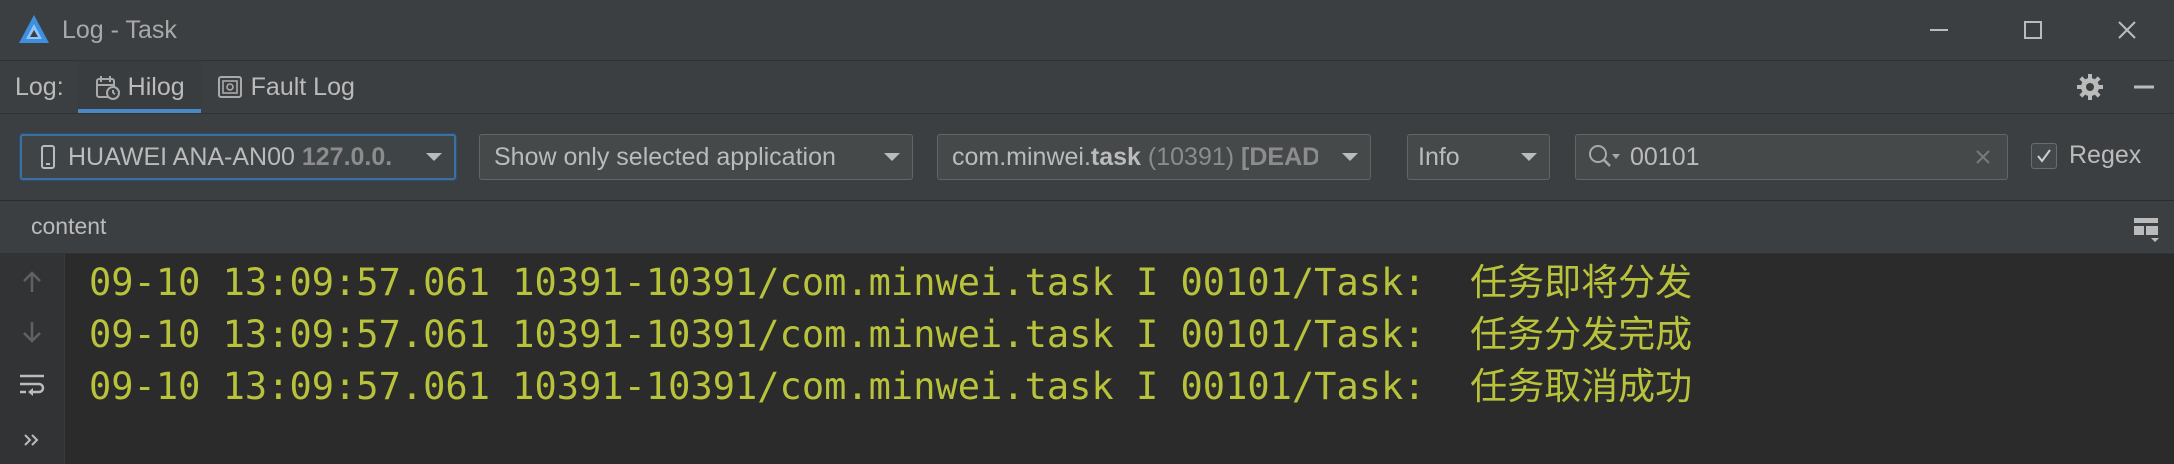  Describe the element at coordinates (1087, 87) in the screenshot. I see `log-tabs-bar: Log: Hilog Fault Log` at that location.